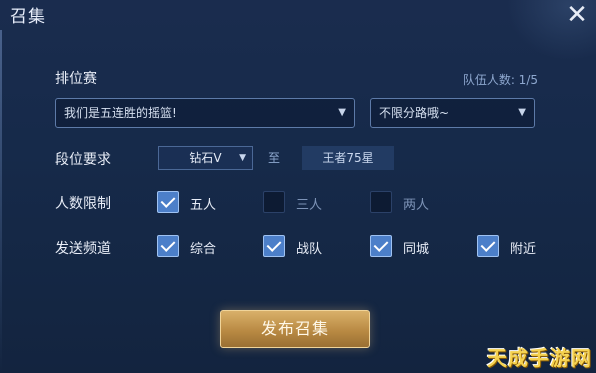  I want to click on rank-from-value: 钻石V, so click(205, 158).